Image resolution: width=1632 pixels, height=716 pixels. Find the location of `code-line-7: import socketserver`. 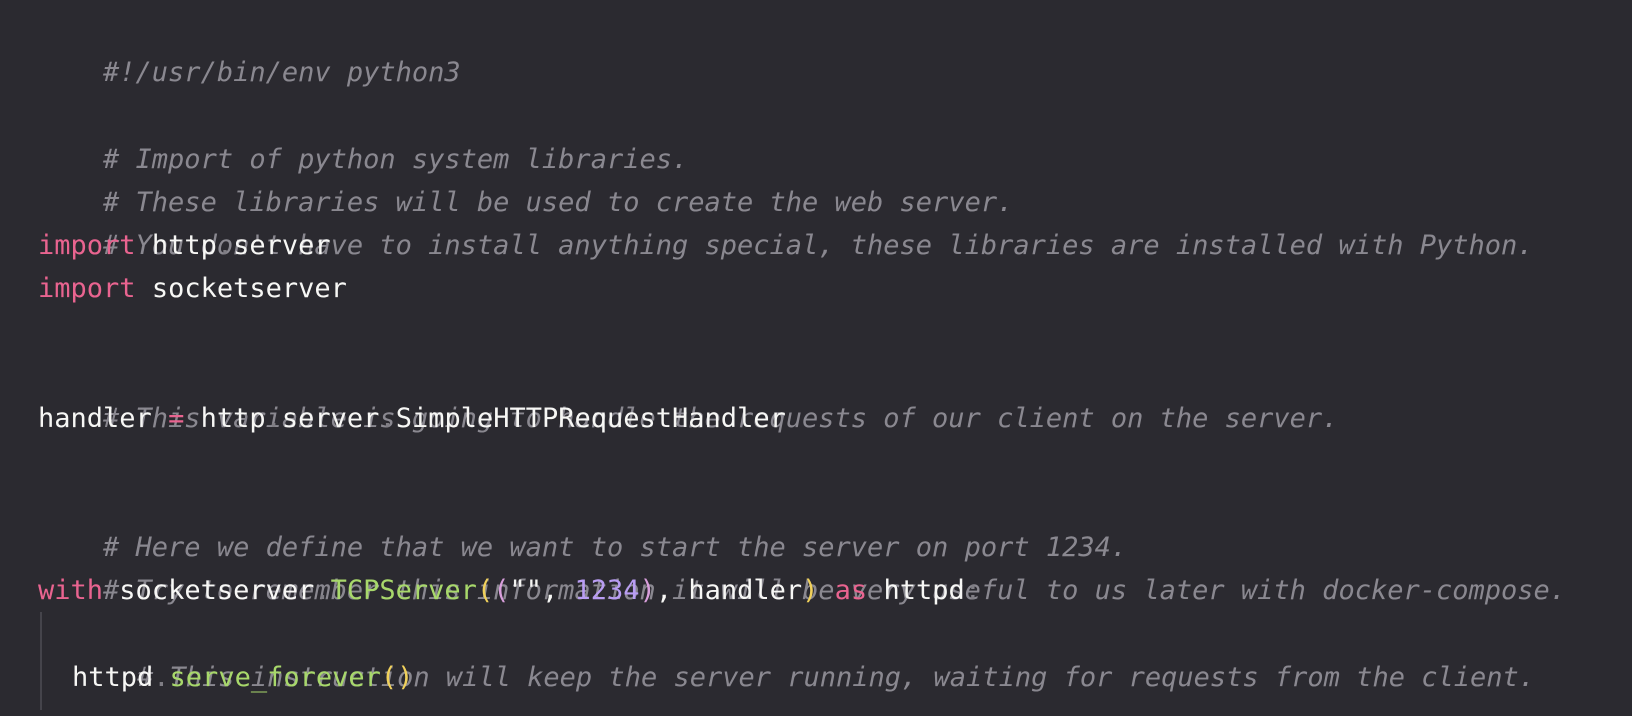

code-line-7: import socketserver is located at coordinates (835, 288).